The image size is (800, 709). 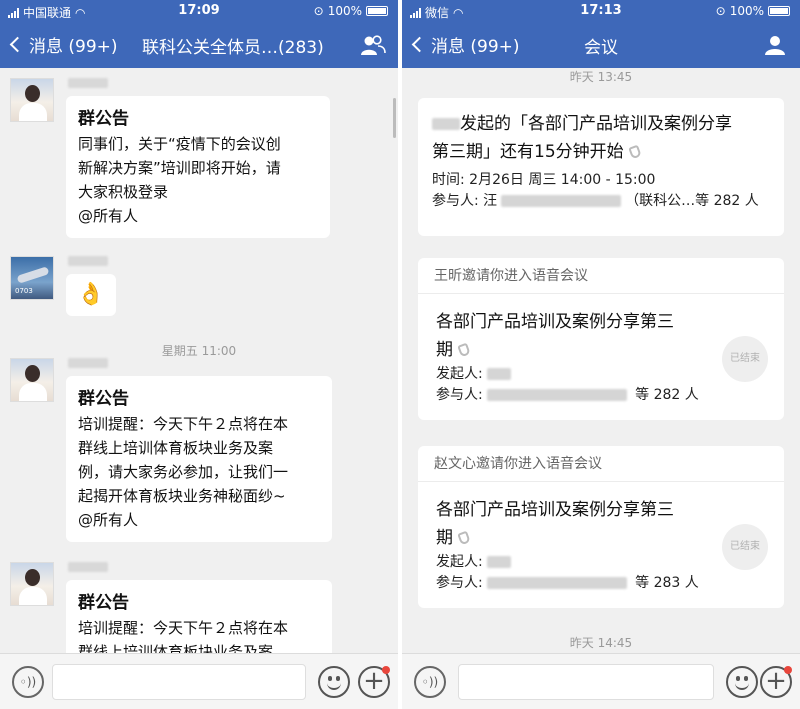 I want to click on meeting-participants: 参与人: 等 283 人, so click(x=567, y=583).